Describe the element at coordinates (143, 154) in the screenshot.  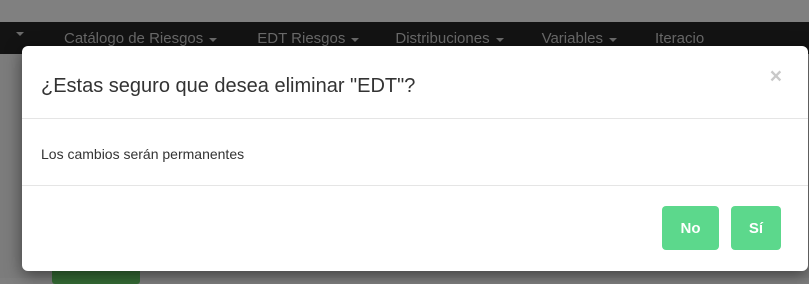
I see `modal-message: Los cambios serán permanentes` at that location.